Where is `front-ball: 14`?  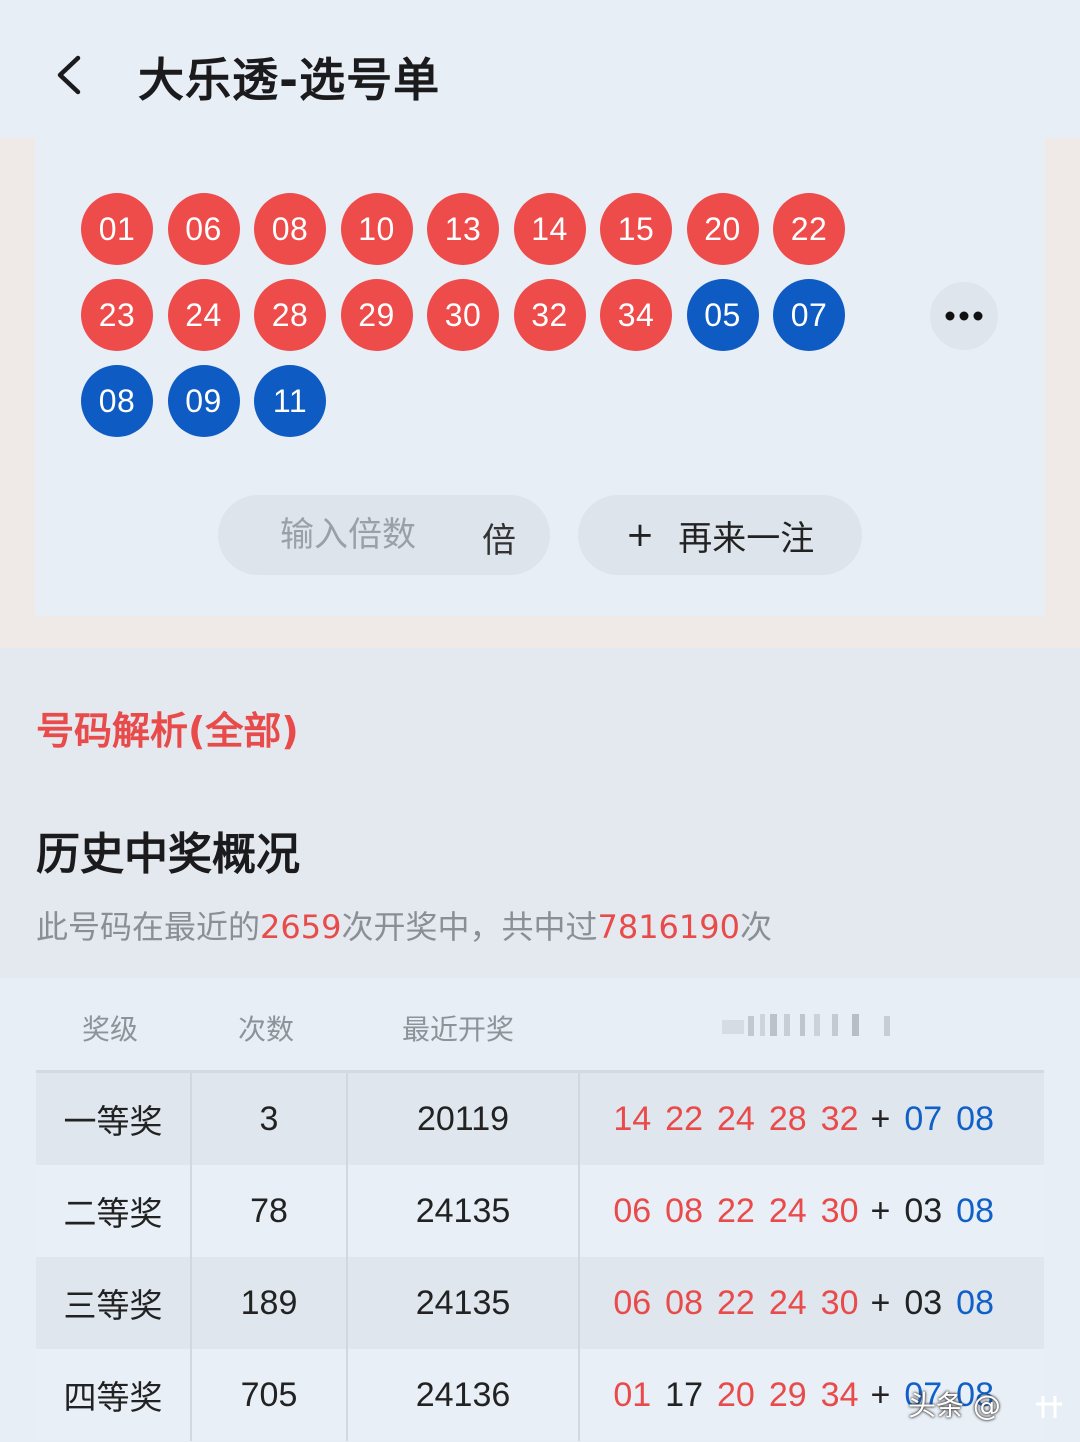 front-ball: 14 is located at coordinates (549, 229).